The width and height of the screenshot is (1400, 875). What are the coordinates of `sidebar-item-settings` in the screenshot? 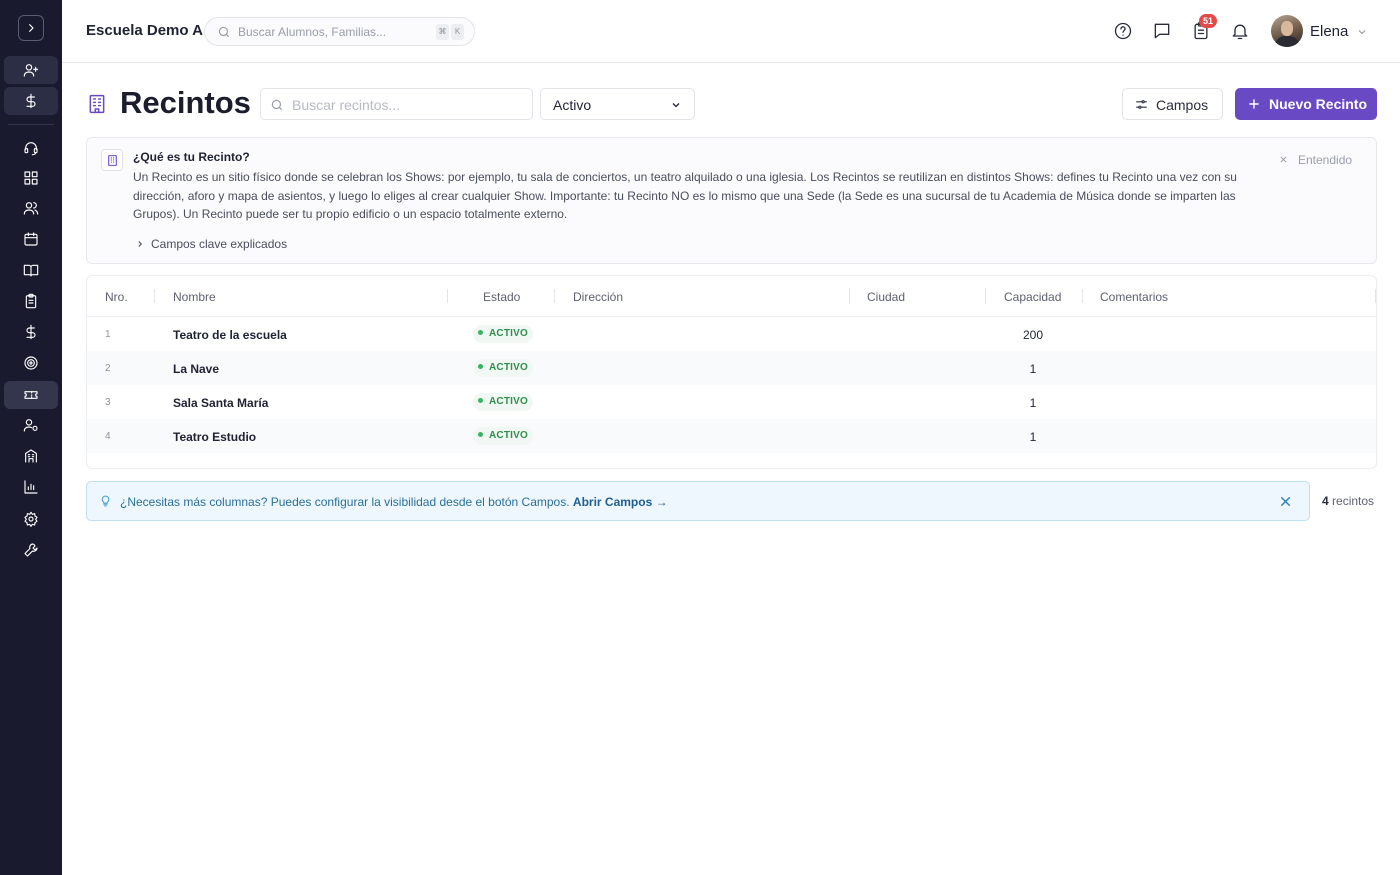 It's located at (31, 519).